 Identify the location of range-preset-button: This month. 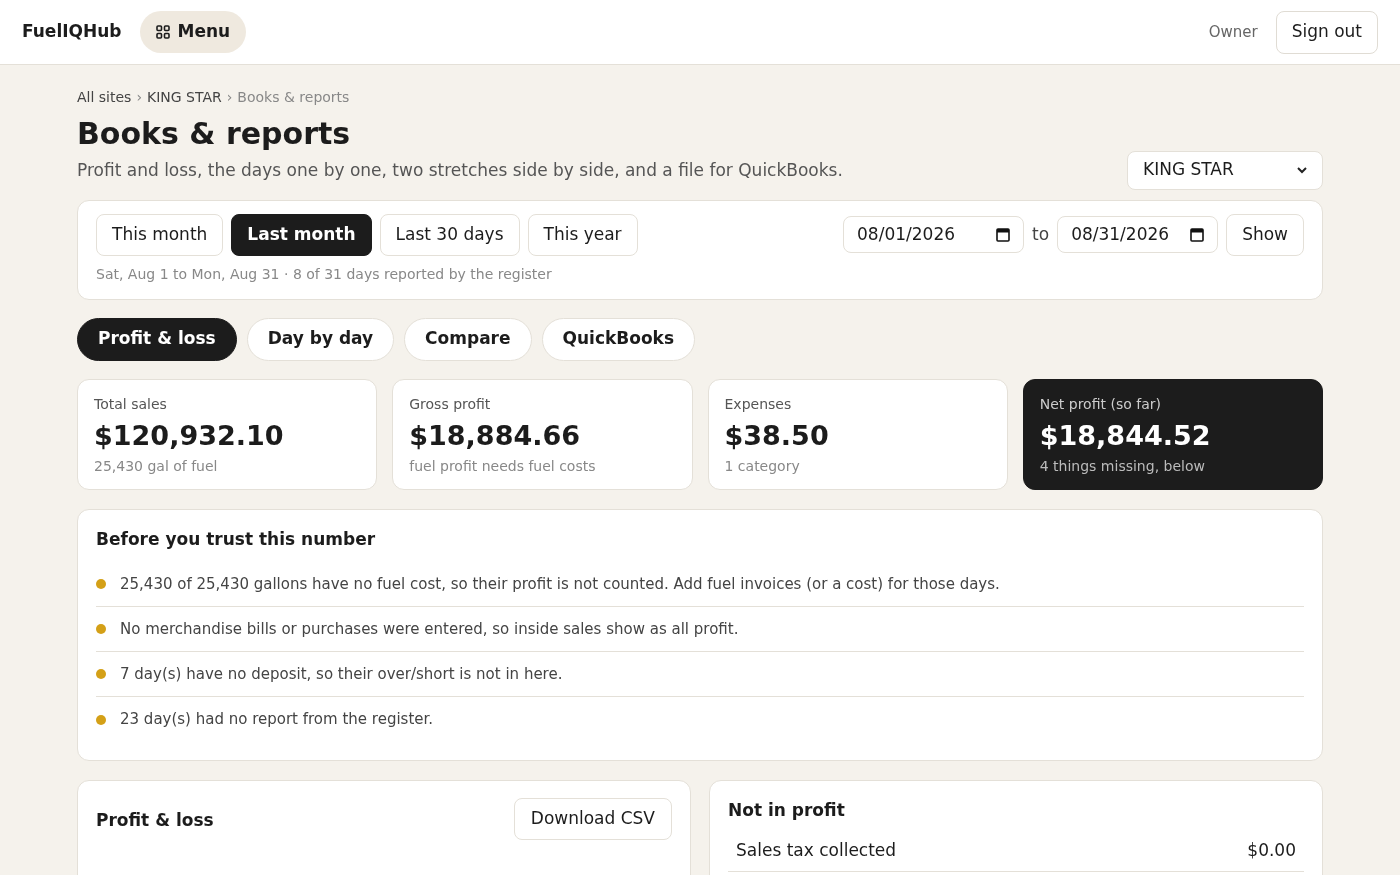
(160, 234).